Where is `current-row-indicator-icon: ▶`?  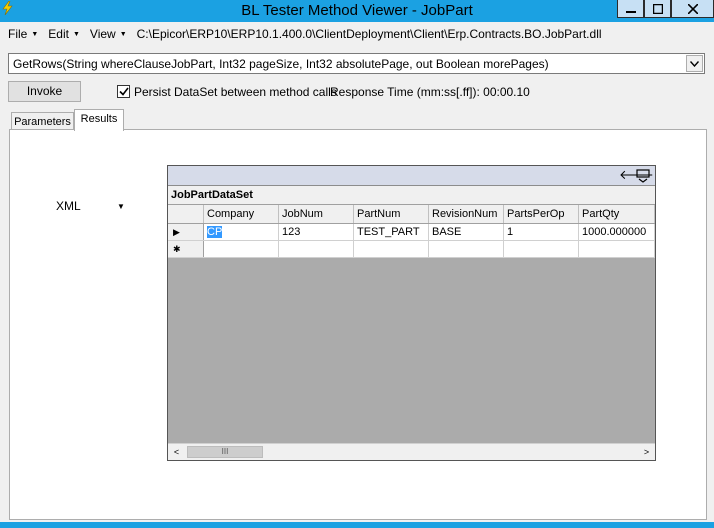 current-row-indicator-icon: ▶ is located at coordinates (186, 232).